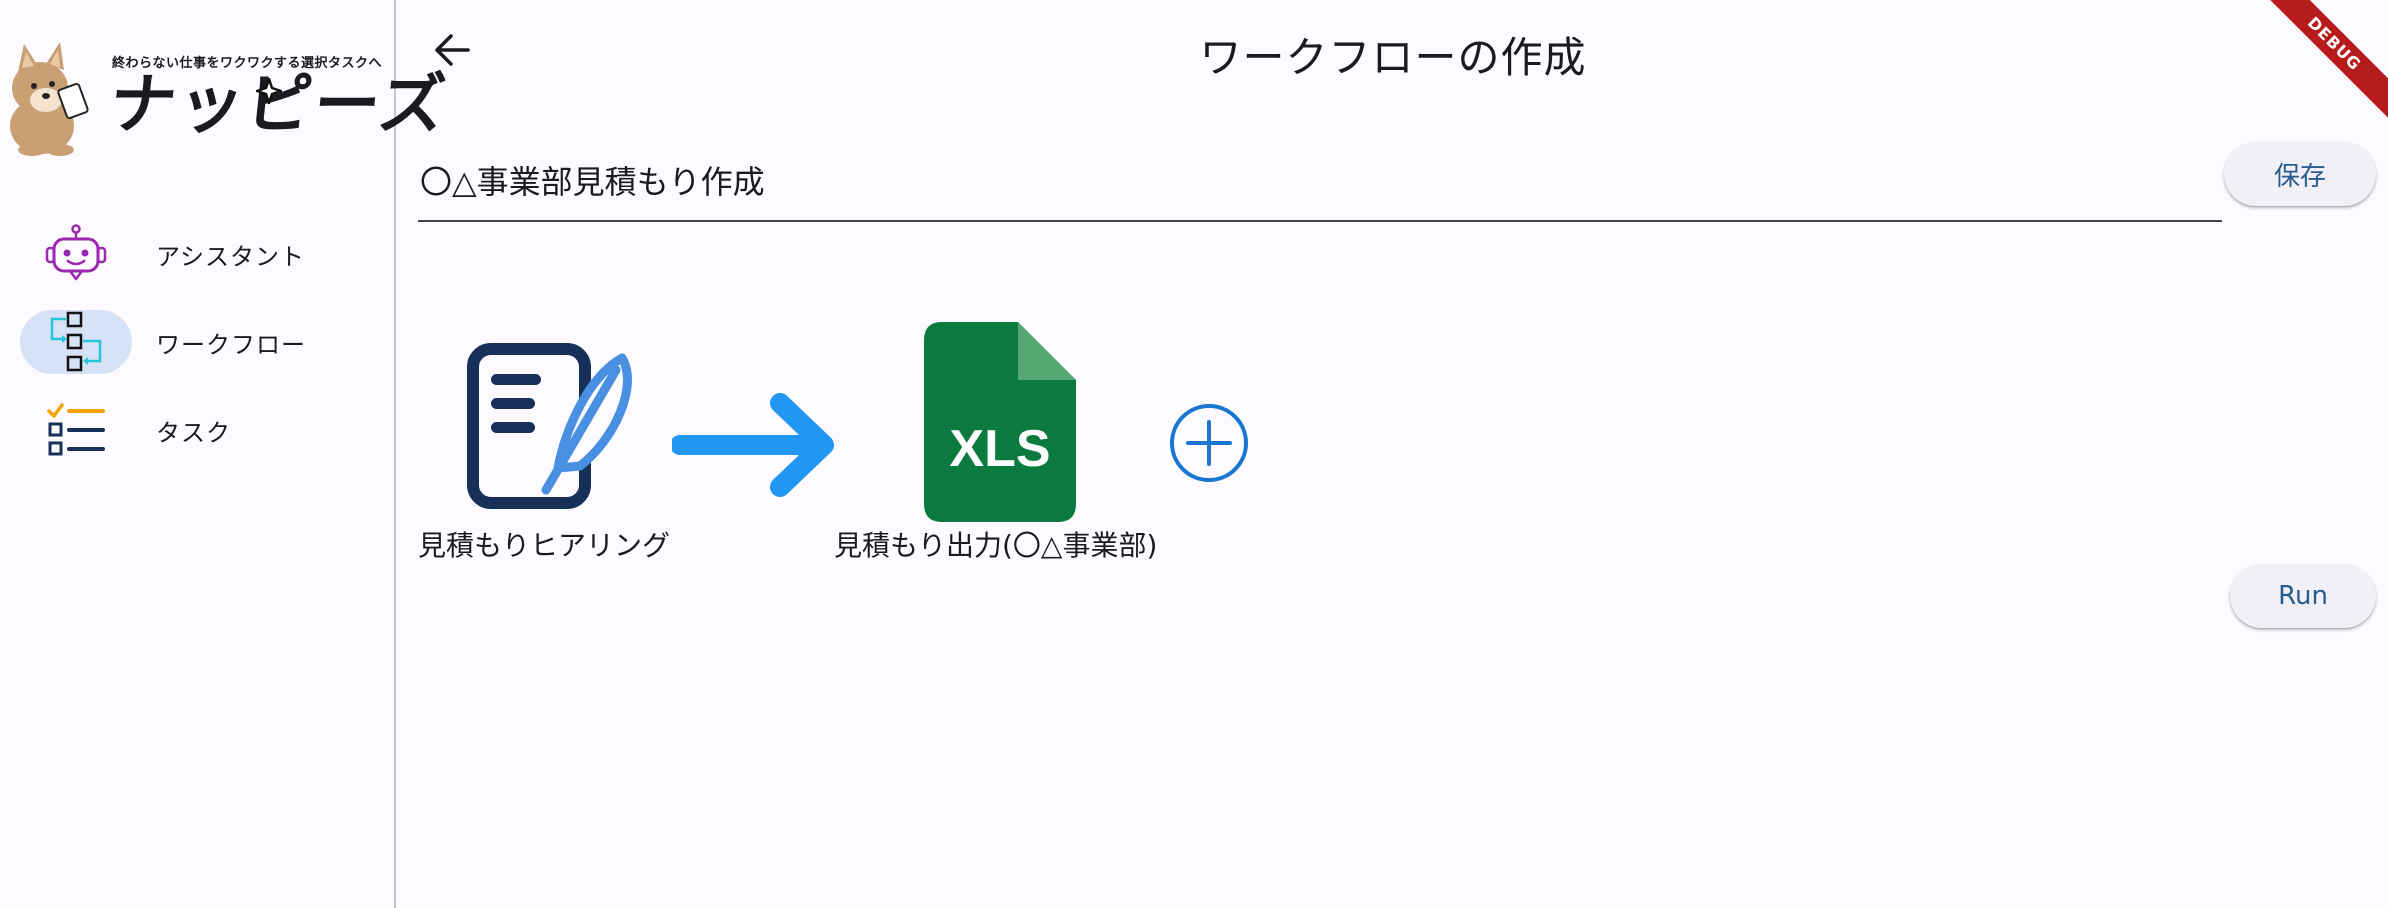 The height and width of the screenshot is (908, 2388). I want to click on page-title: ワークフローの作成, so click(1393, 57).